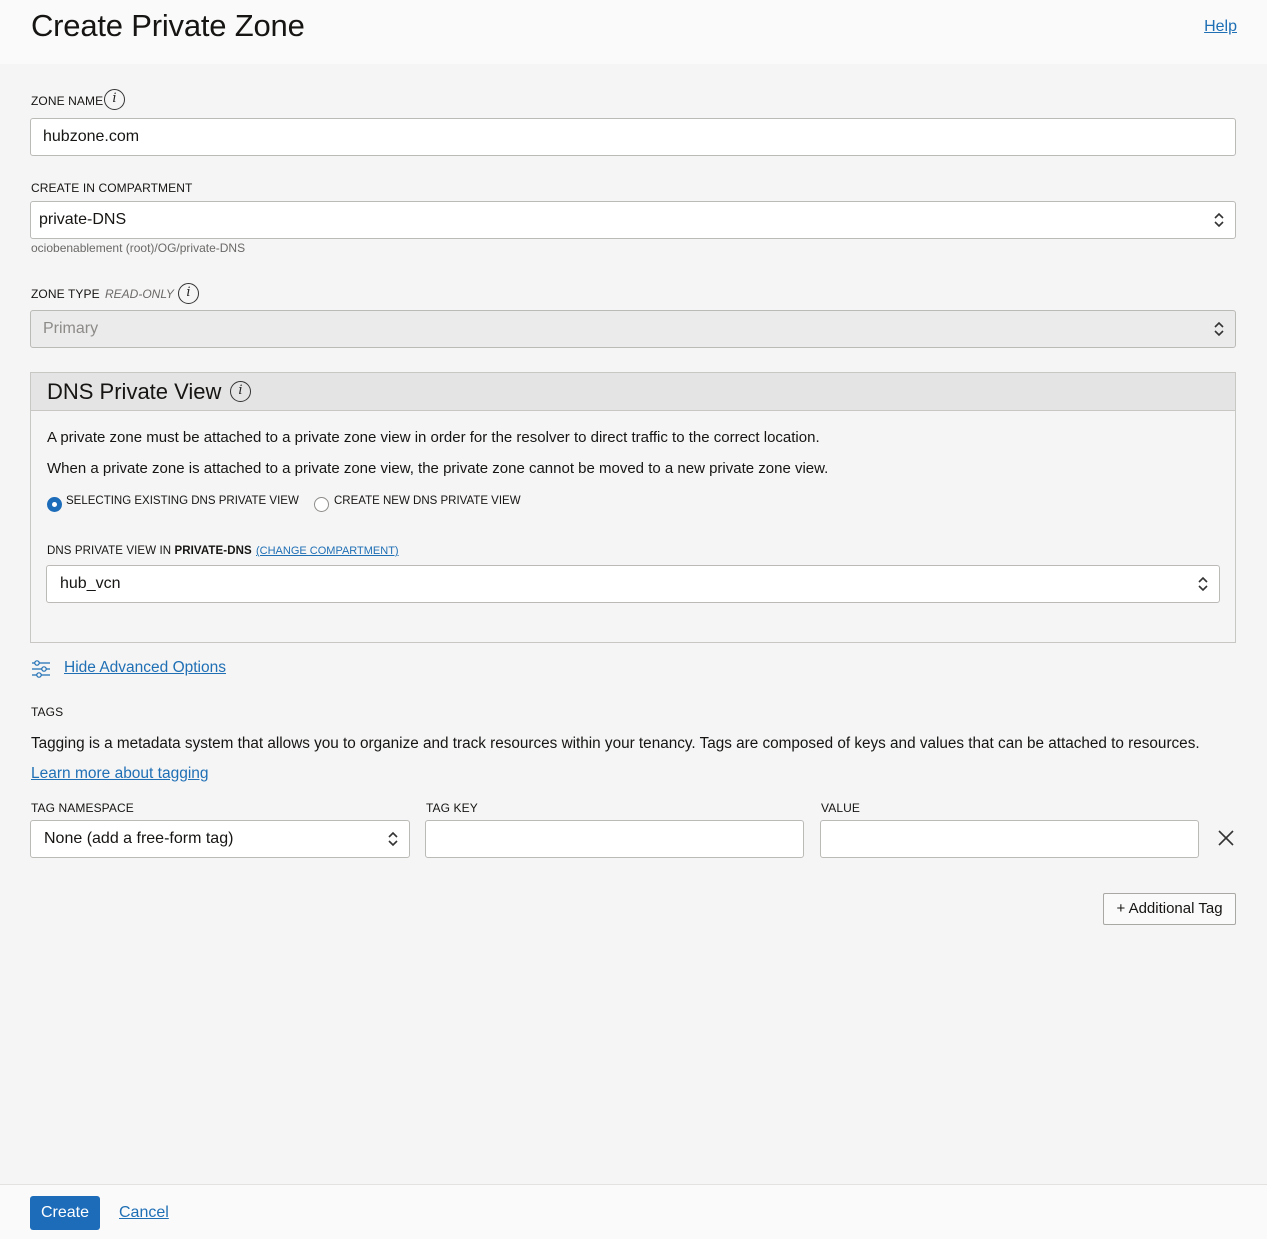 Image resolution: width=1267 pixels, height=1239 pixels. Describe the element at coordinates (109, 551) in the screenshot. I see `dns-view-label-prefix: DNS PRIVATE VIEW IN` at that location.